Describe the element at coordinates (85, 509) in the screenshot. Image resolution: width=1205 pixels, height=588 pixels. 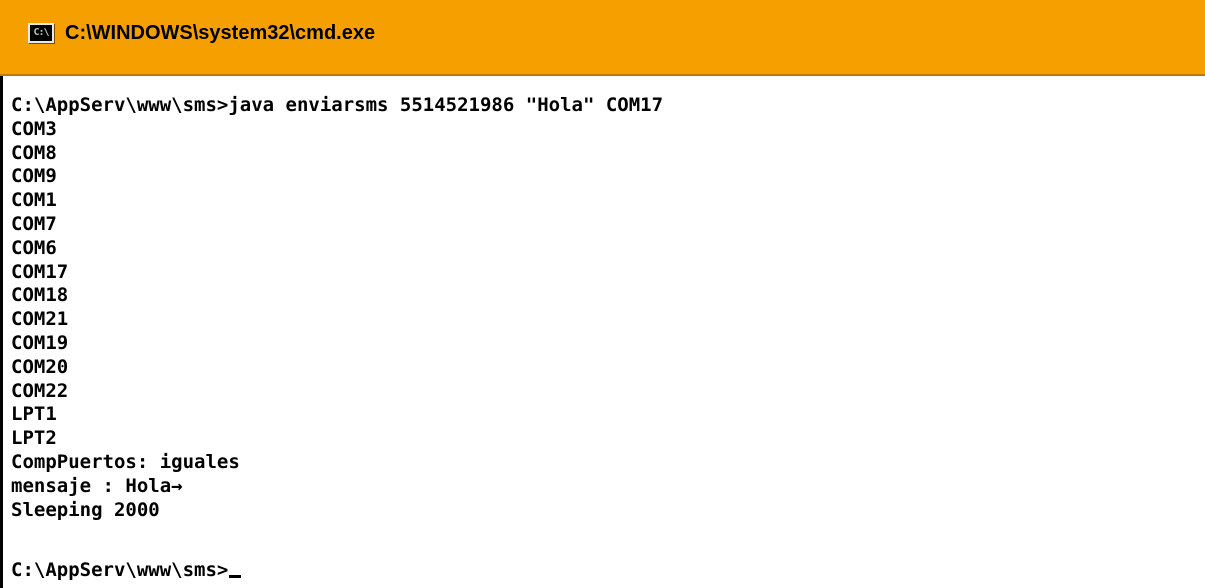
I see `output-line: Sleeping 2000` at that location.